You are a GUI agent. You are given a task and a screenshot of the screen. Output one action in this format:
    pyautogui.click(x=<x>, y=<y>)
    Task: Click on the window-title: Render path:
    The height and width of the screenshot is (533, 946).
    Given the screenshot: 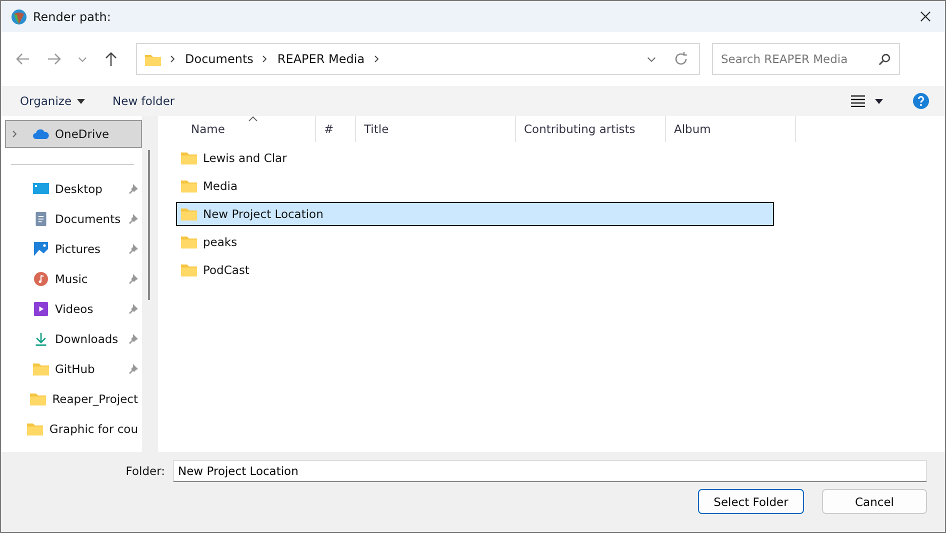 What is the action you would take?
    pyautogui.click(x=72, y=17)
    